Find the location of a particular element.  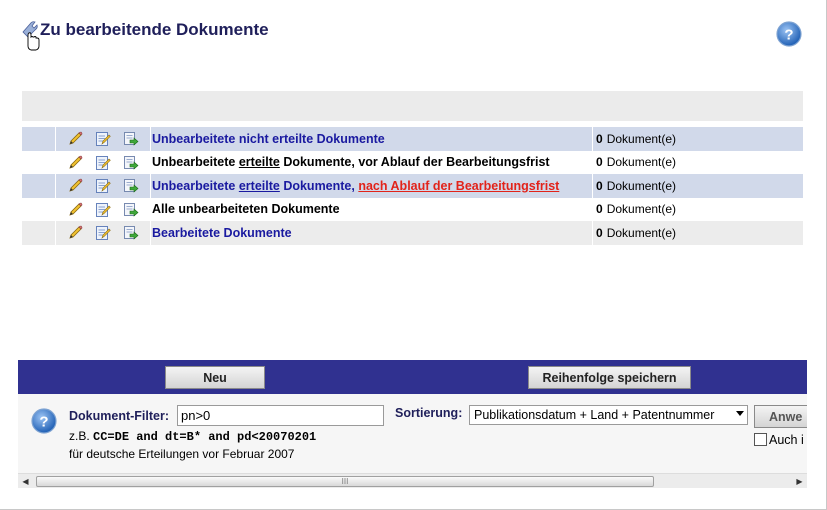

scrollbar-grip: III is located at coordinates (345, 481).